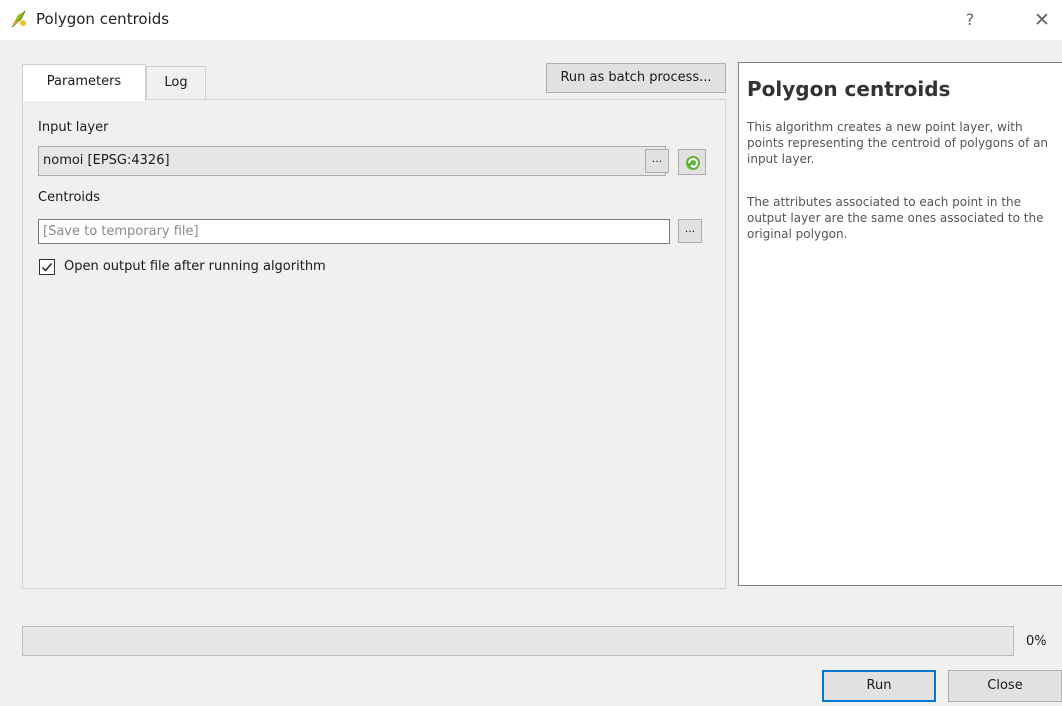 This screenshot has width=1062, height=706. I want to click on tab-parameters: Parameters, so click(84, 82).